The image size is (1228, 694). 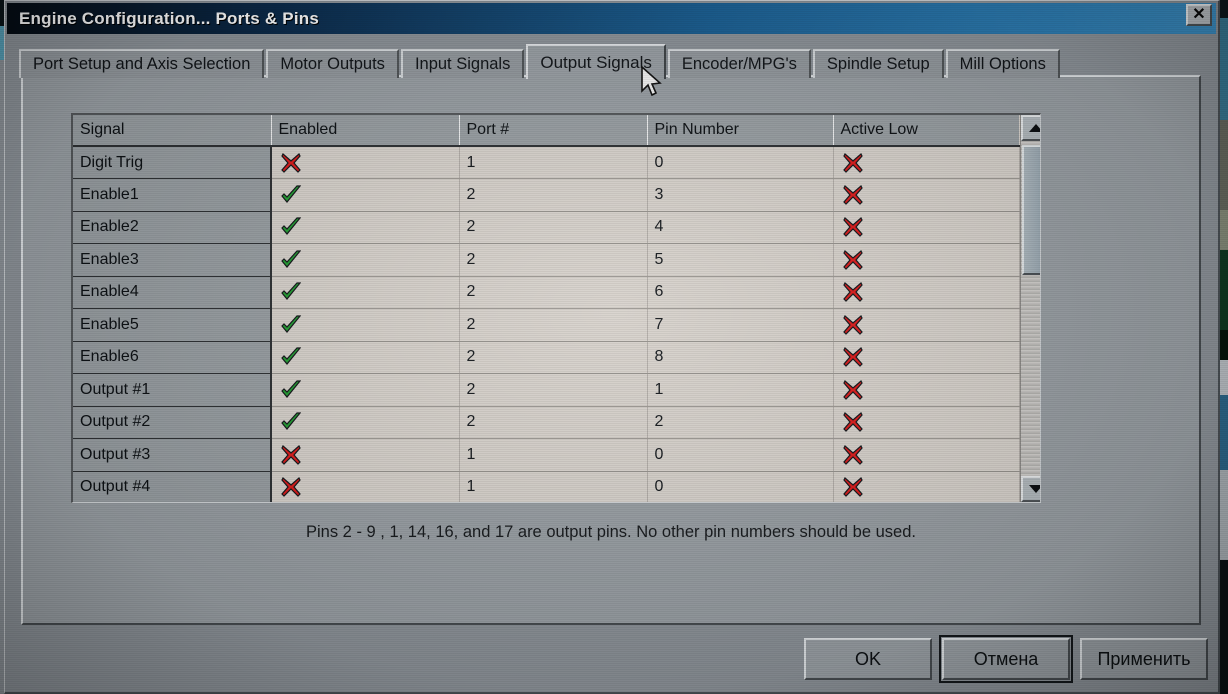 I want to click on table-row: Digit Trig 1 0, so click(x=546, y=162).